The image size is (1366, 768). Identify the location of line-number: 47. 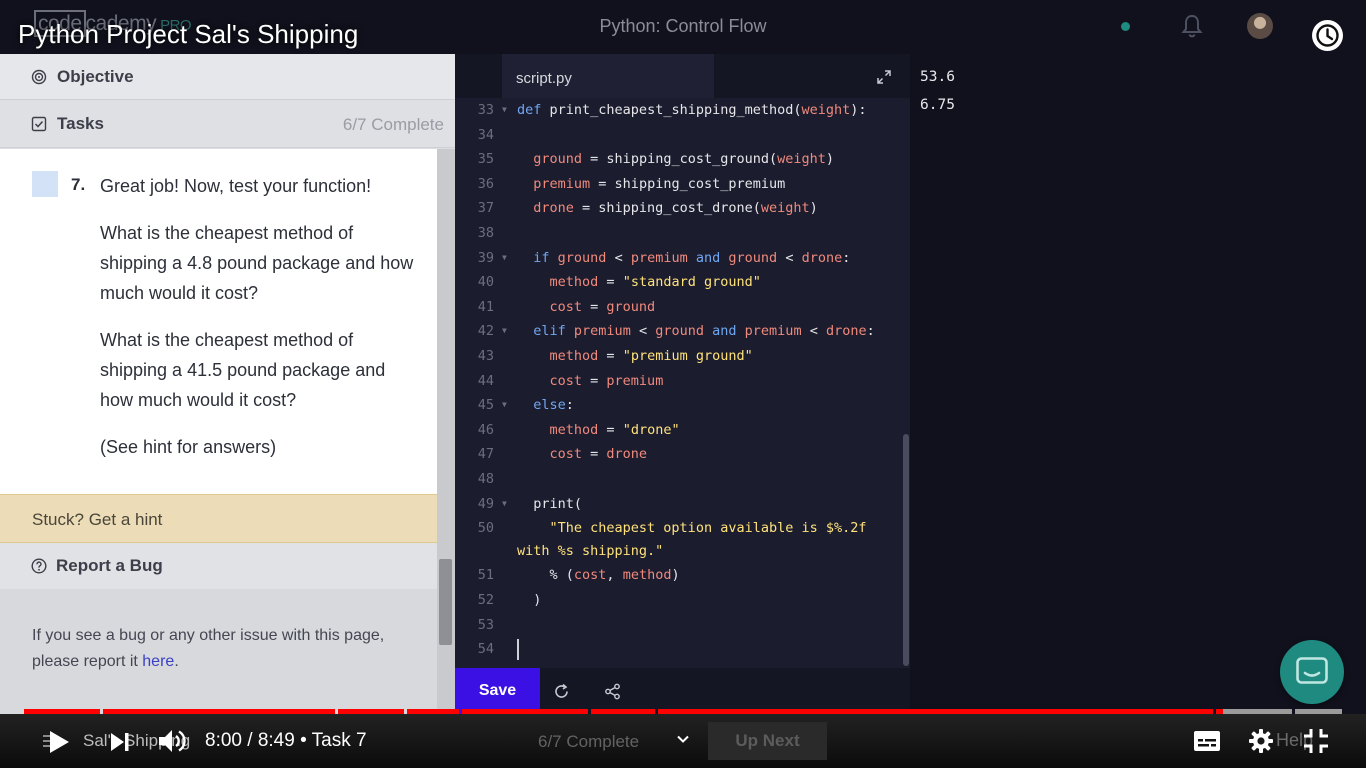
(485, 454).